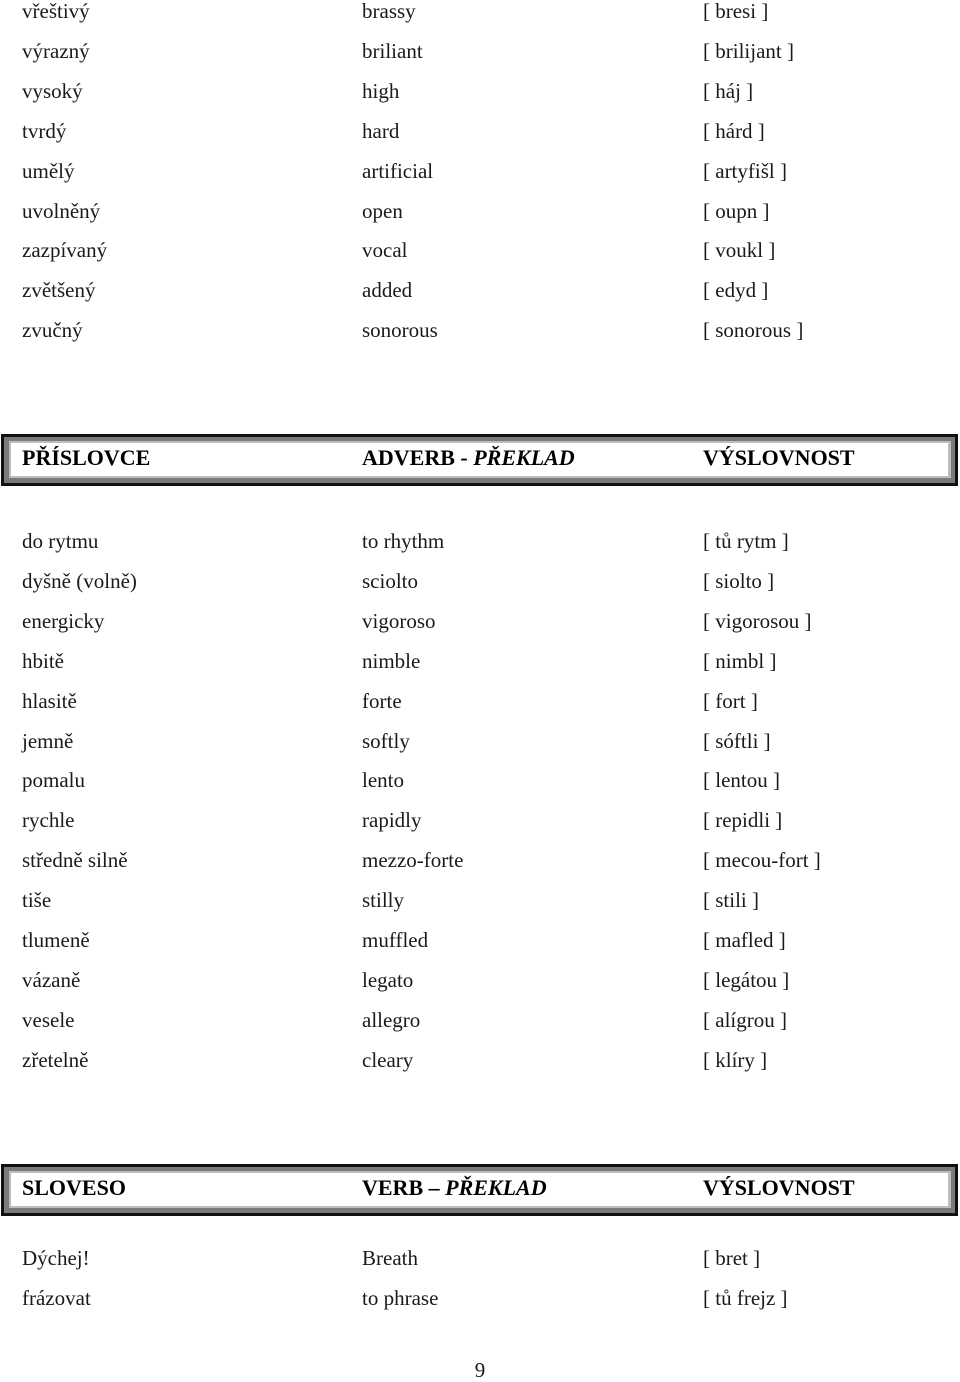  I want to click on english-translation: to rhythm, so click(403, 541).